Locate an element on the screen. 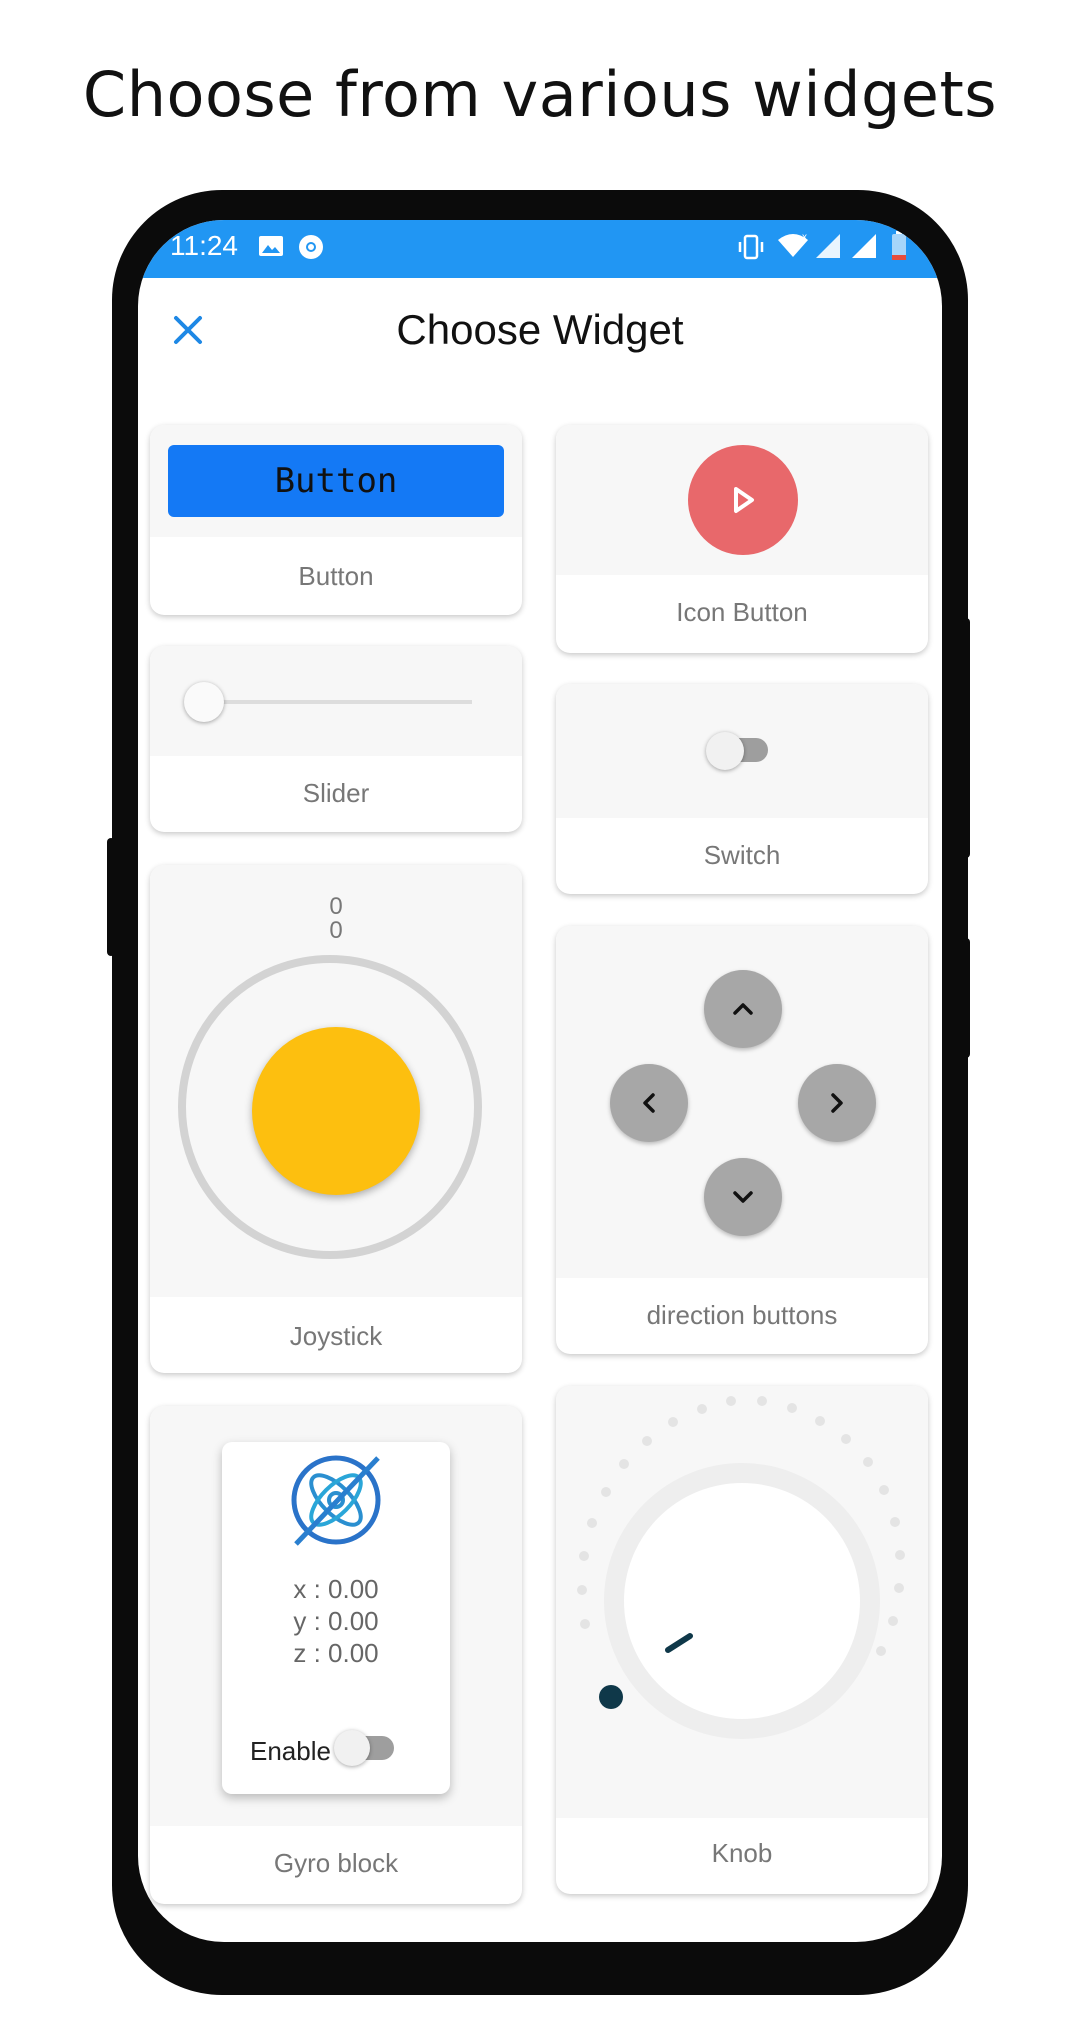 Image resolution: width=1080 pixels, height=2043 pixels. gyro-enable-label: Enable is located at coordinates (290, 1751).